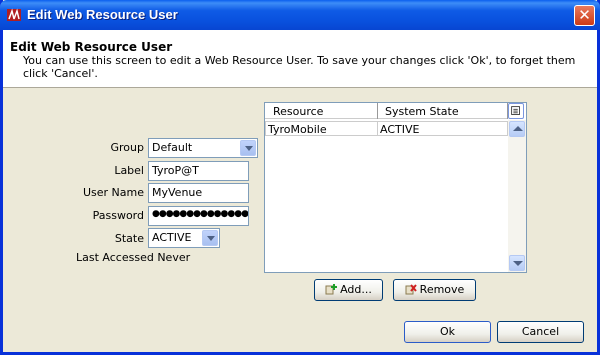 Image resolution: width=600 pixels, height=355 pixels. What do you see at coordinates (174, 257) in the screenshot?
I see `last-accessed-value: Never` at bounding box center [174, 257].